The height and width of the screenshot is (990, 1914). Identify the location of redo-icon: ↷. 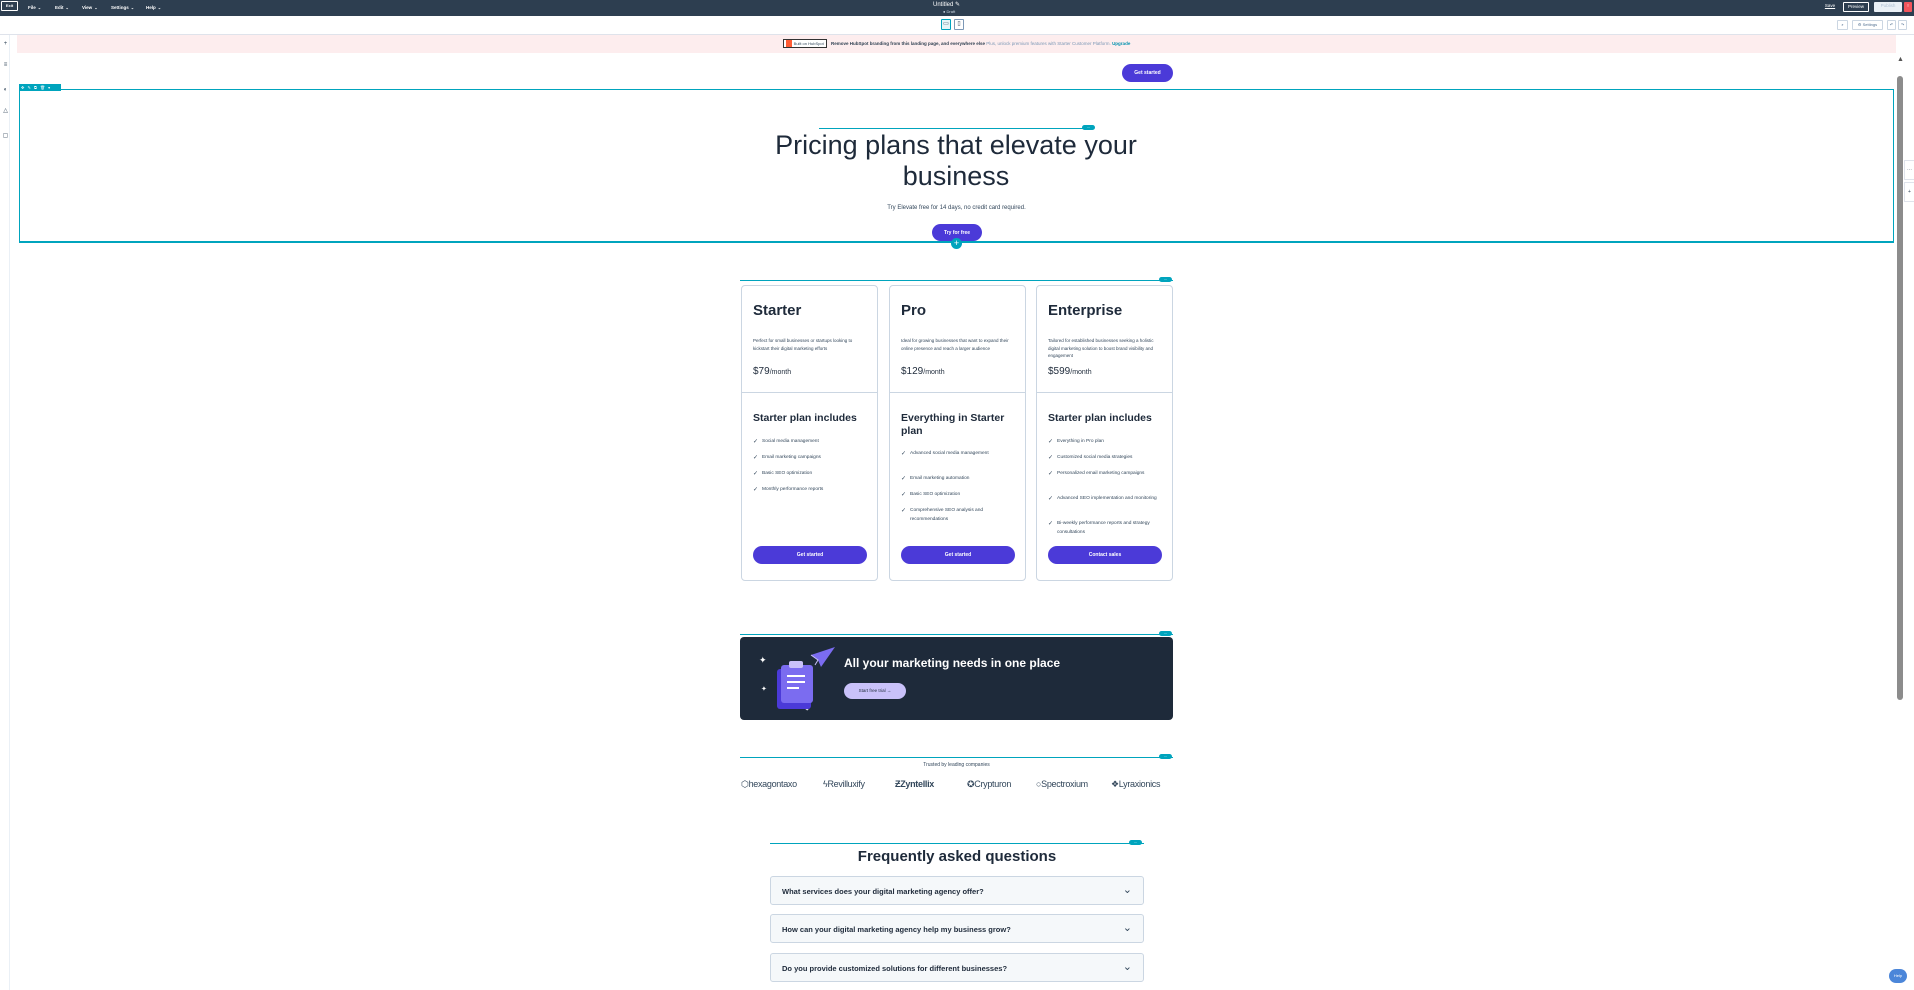
(1902, 25).